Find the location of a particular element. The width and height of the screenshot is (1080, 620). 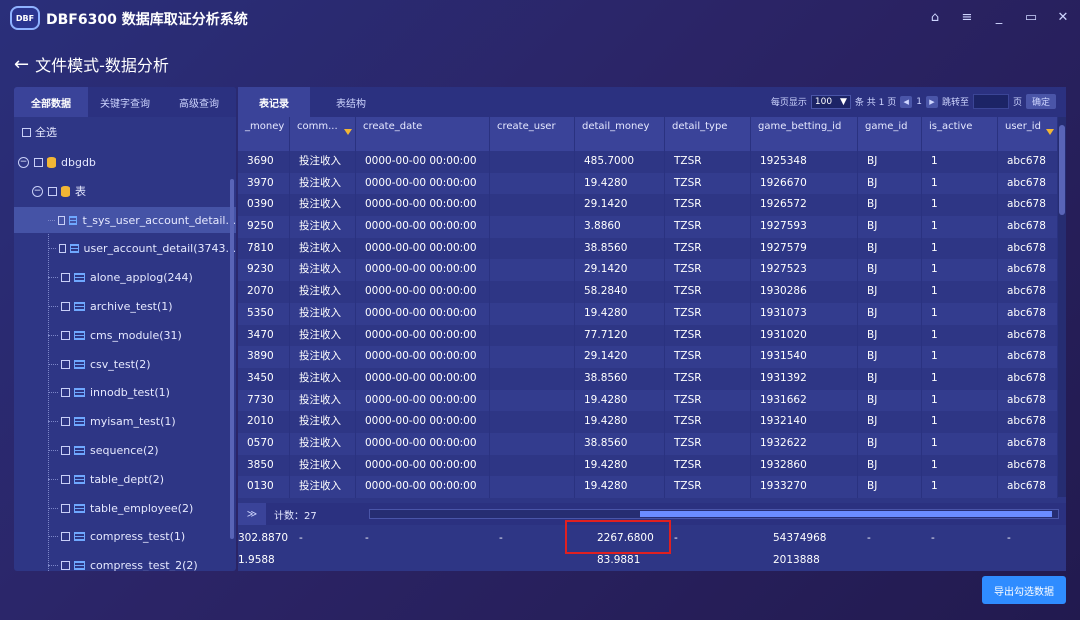

minimize-icon: _ is located at coordinates (999, 17).